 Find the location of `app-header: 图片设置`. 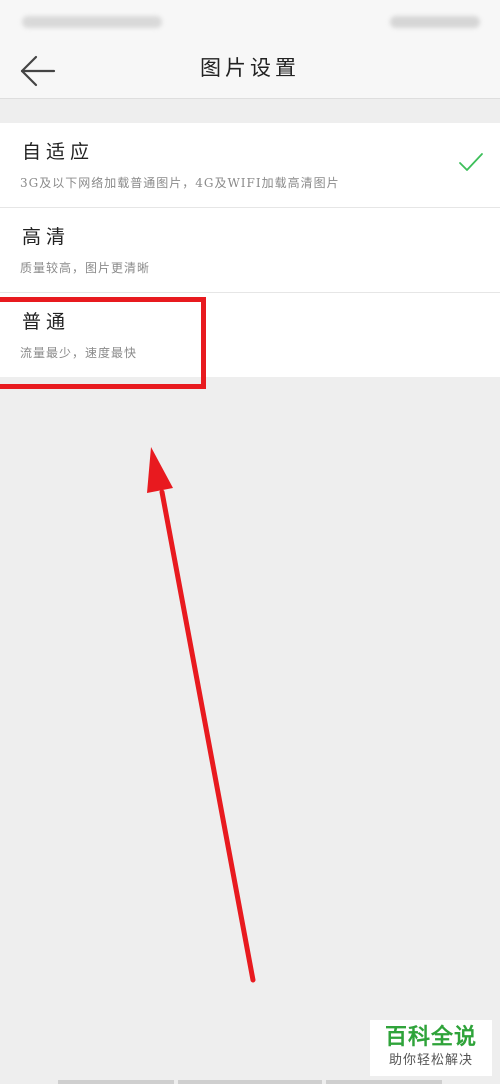

app-header: 图片设置 is located at coordinates (250, 71).